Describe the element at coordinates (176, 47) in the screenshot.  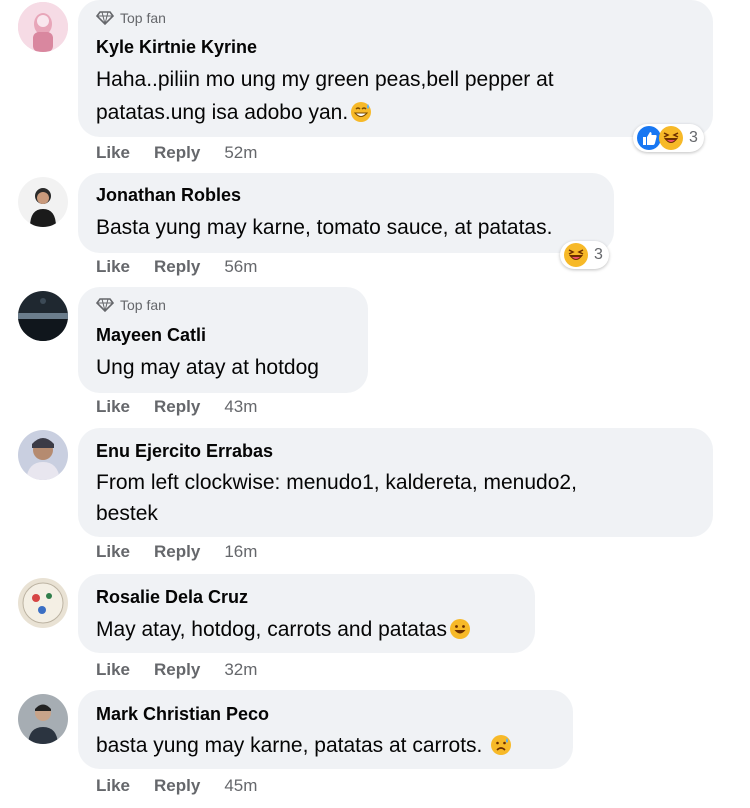
I see `comment-author: Kyle Kirtnie Kyrine` at that location.